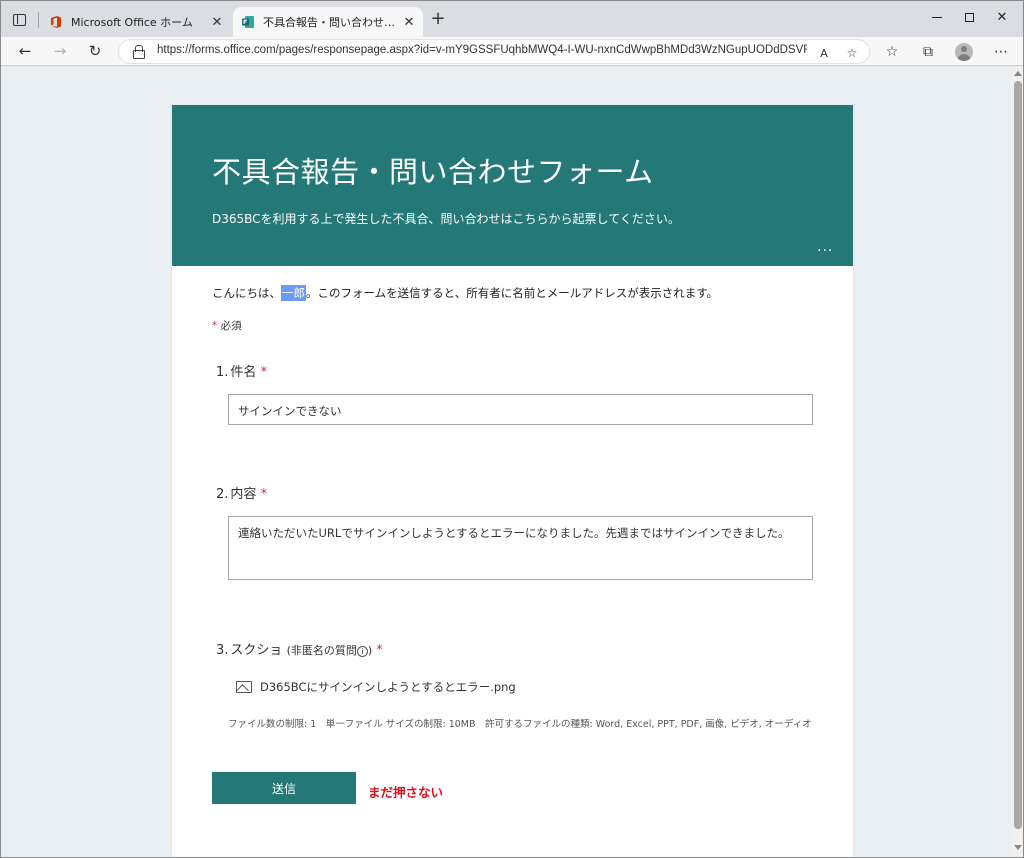  Describe the element at coordinates (824, 53) in the screenshot. I see `read-aloud-icon: A` at that location.